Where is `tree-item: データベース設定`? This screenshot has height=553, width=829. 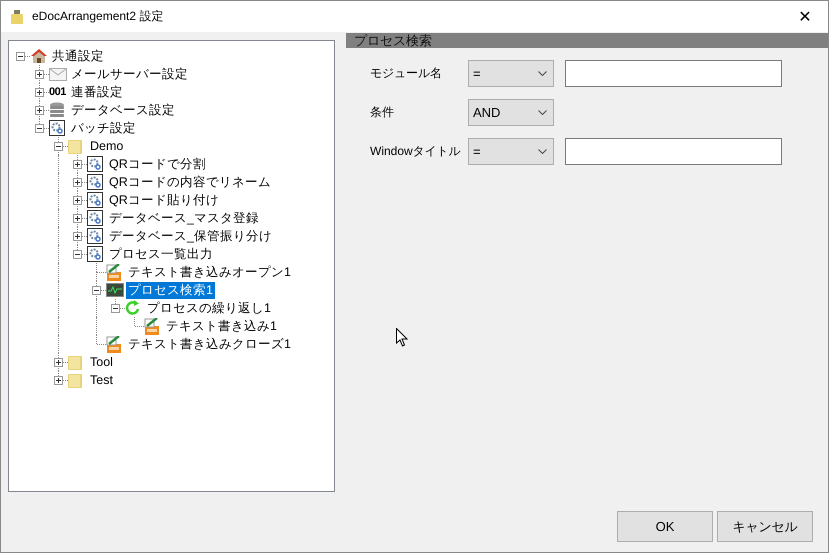
tree-item: データベース設定 is located at coordinates (123, 110).